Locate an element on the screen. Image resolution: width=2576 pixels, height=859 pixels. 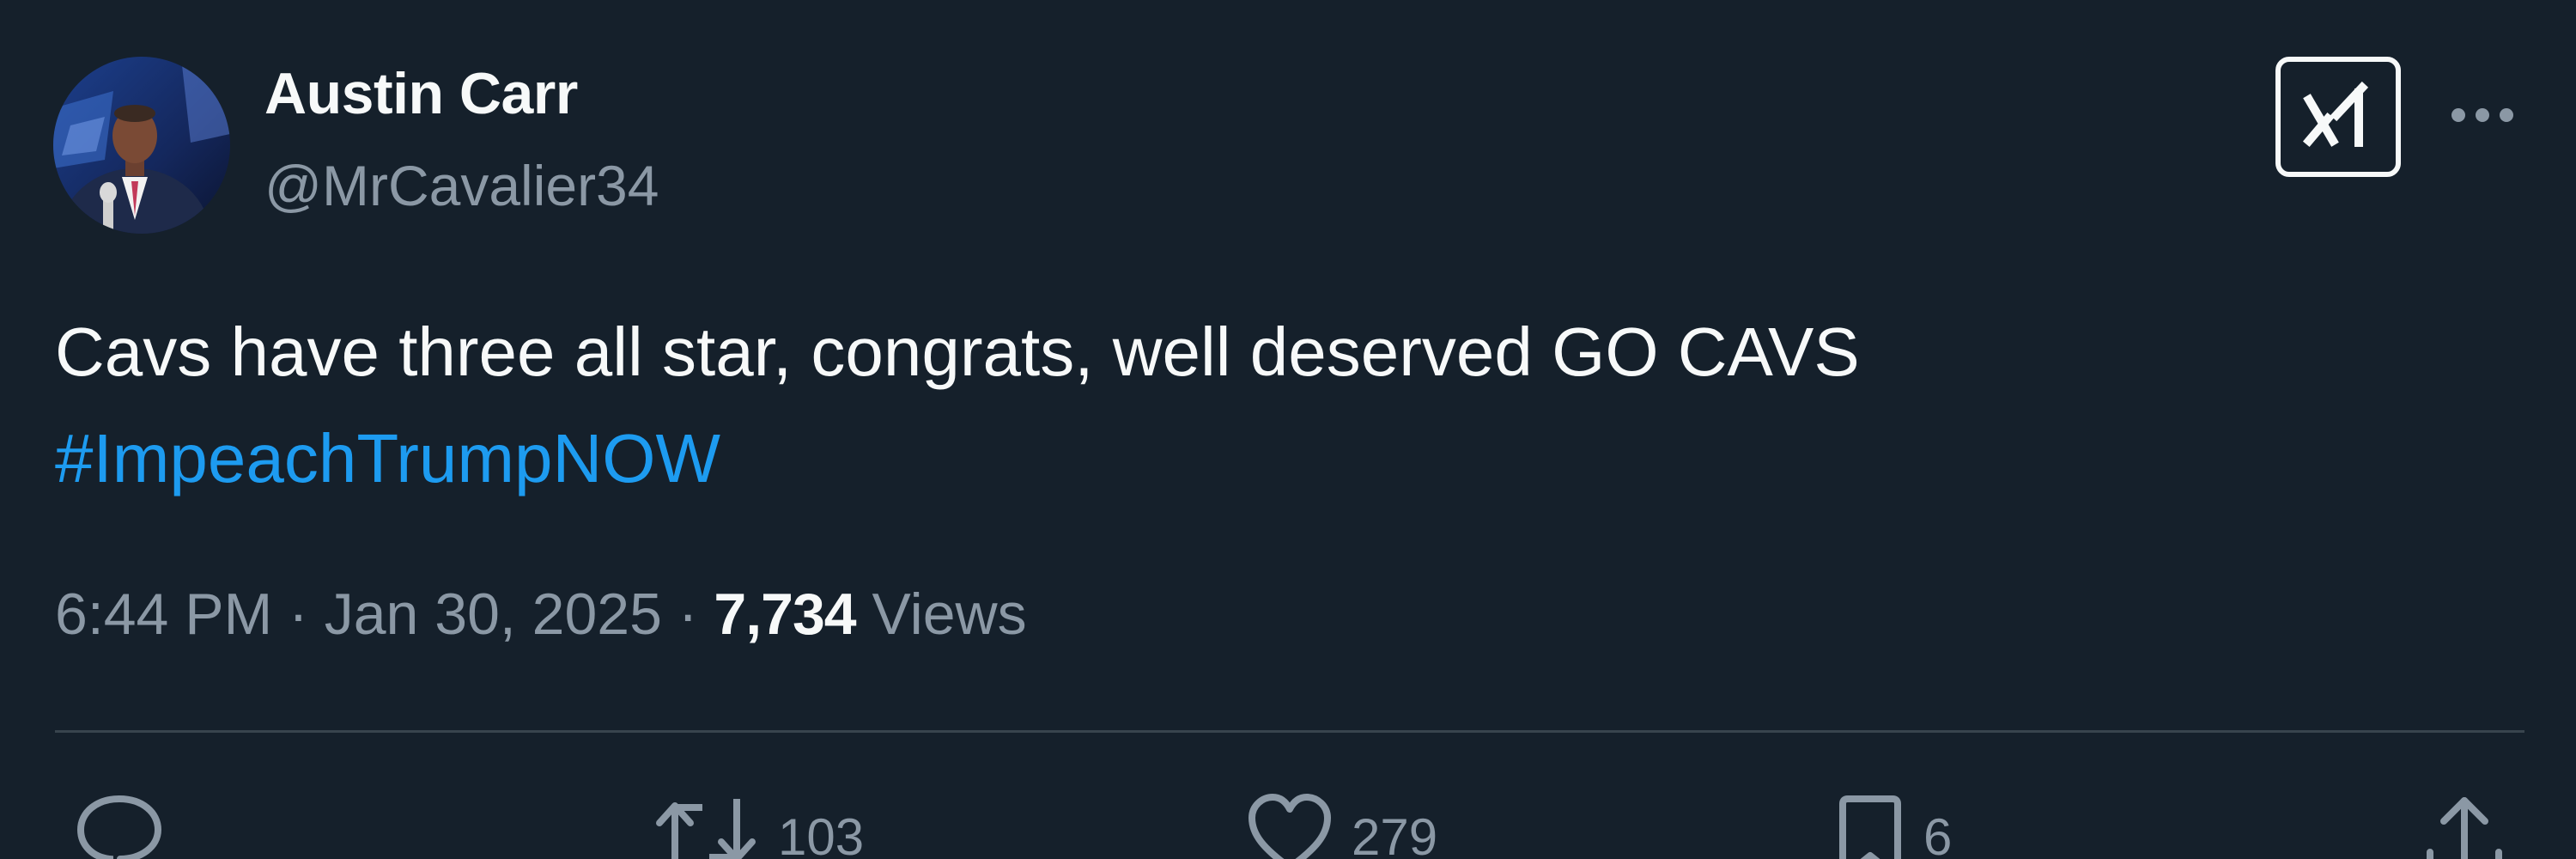
reply-button is located at coordinates (128, 826).